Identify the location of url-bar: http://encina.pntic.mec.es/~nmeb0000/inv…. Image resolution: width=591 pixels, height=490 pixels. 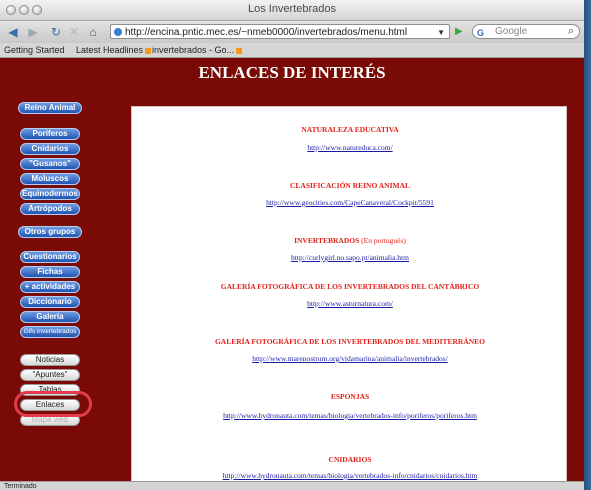
(280, 31).